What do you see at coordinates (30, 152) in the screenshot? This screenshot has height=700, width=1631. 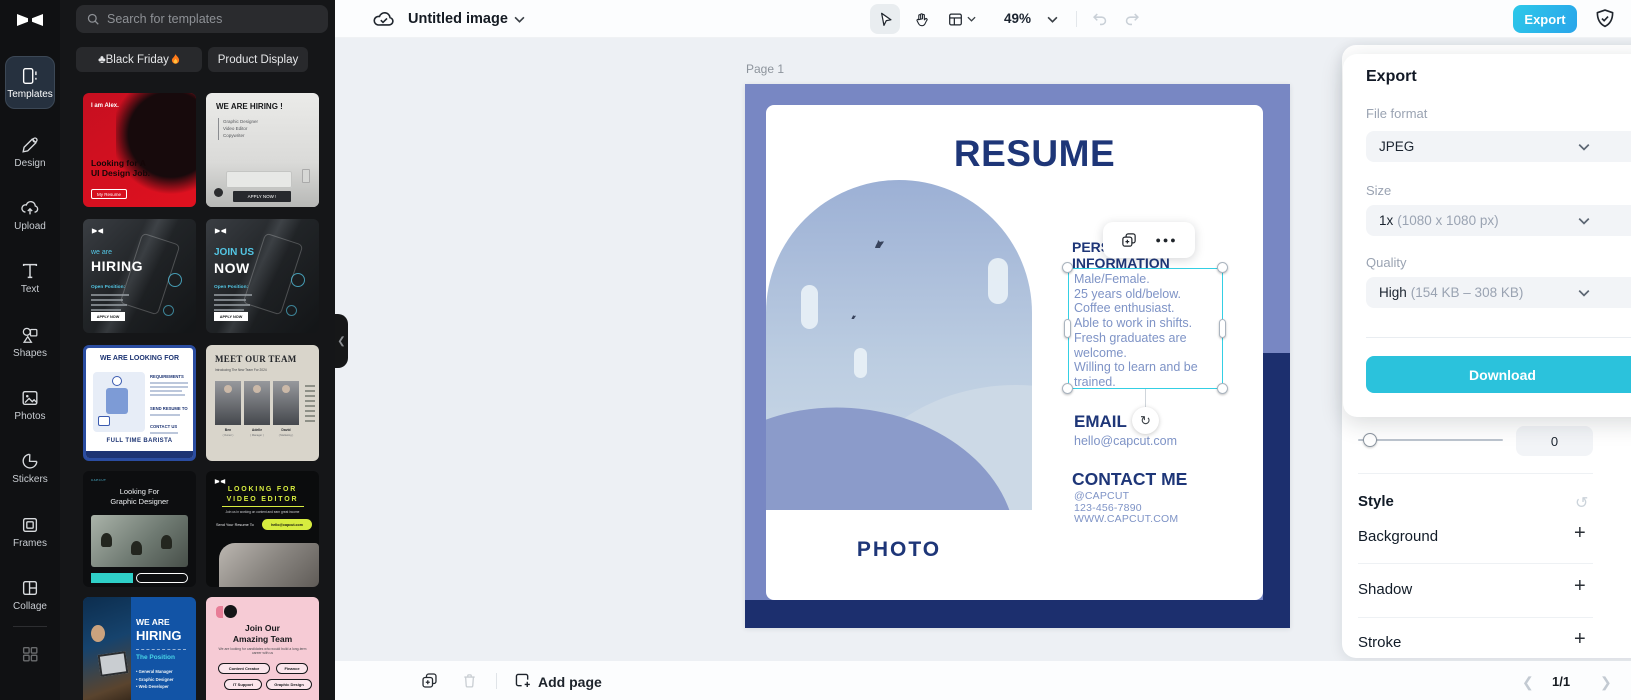 I see `sidebar-item-design: Design` at bounding box center [30, 152].